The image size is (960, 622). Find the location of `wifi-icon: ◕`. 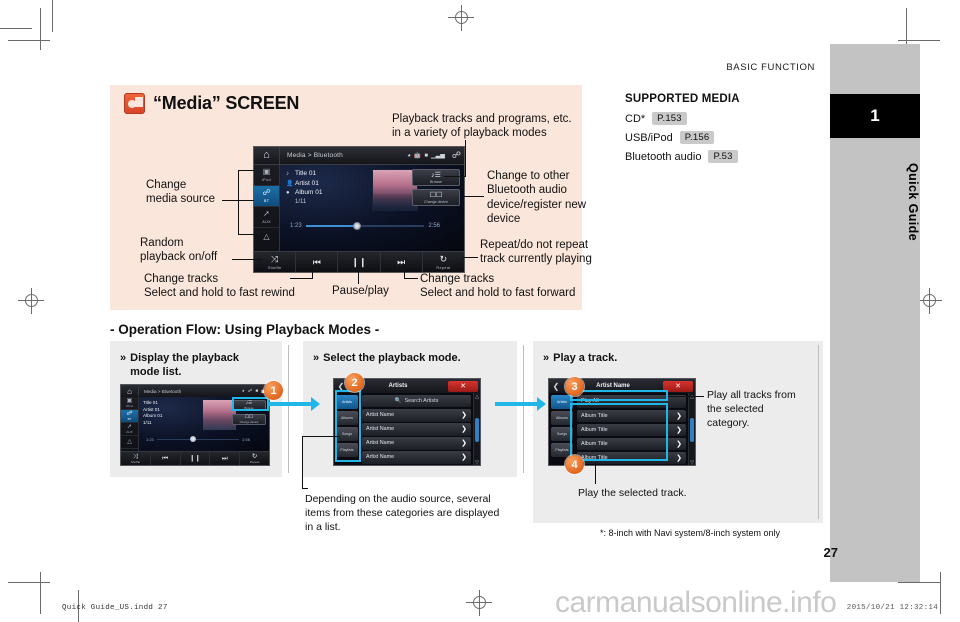

wifi-icon: ◕ is located at coordinates (409, 155).